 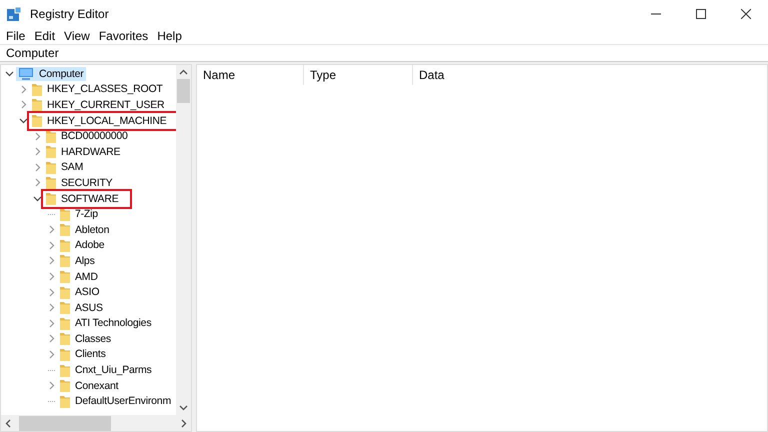 What do you see at coordinates (69, 13) in the screenshot?
I see `window-title: Registry Editor` at bounding box center [69, 13].